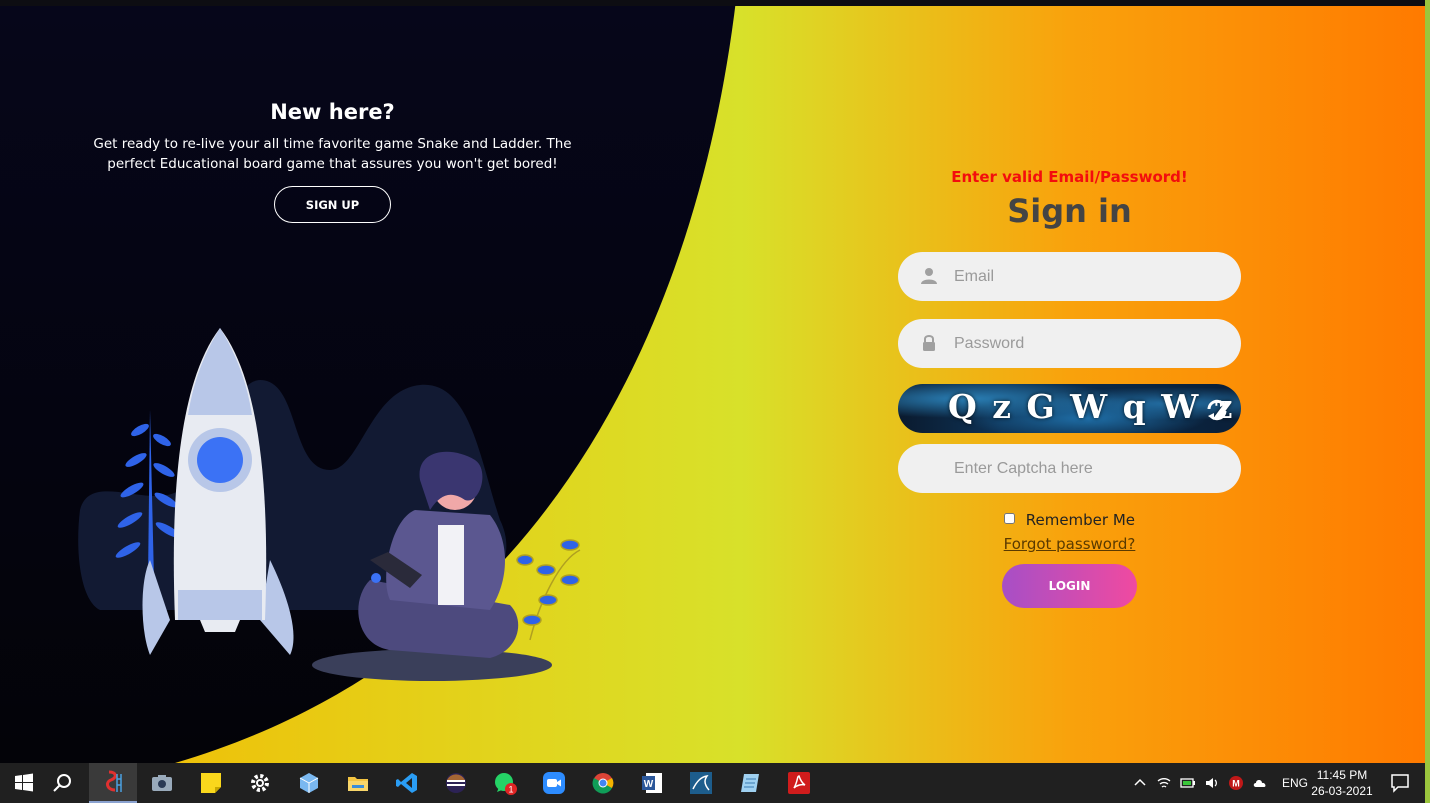  Describe the element at coordinates (554, 783) in the screenshot. I see `zoom-icon` at that location.